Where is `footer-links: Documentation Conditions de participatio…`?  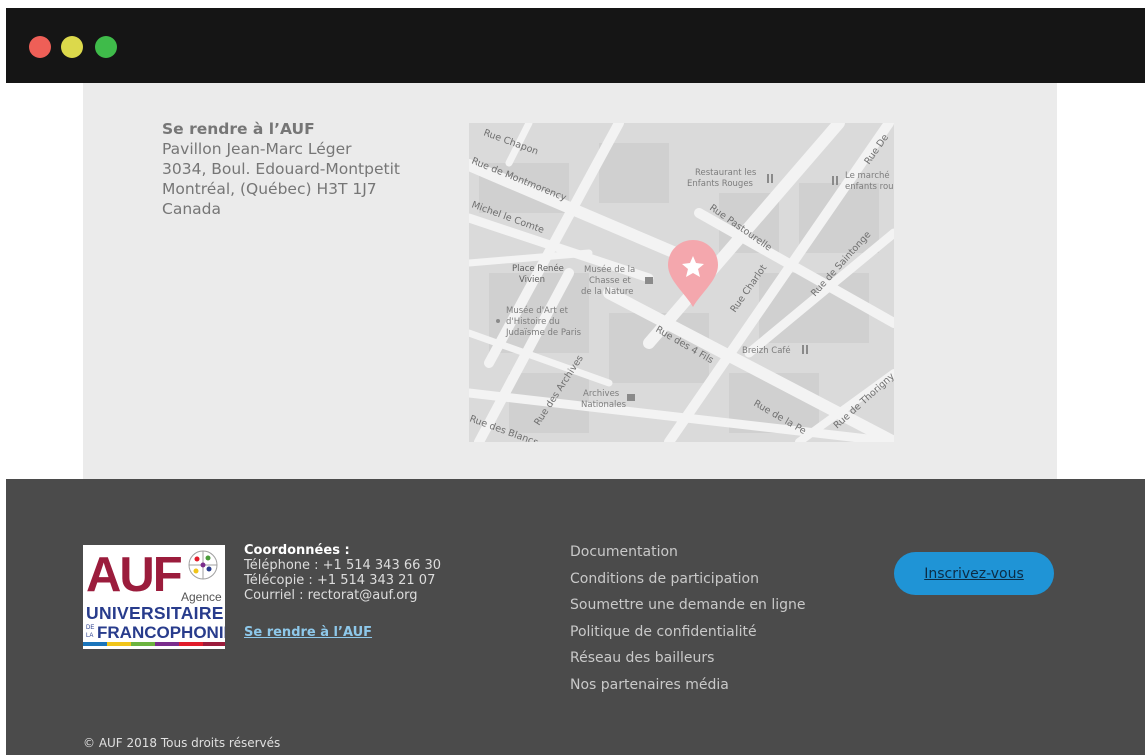 footer-links: Documentation Conditions de participatio… is located at coordinates (720, 619).